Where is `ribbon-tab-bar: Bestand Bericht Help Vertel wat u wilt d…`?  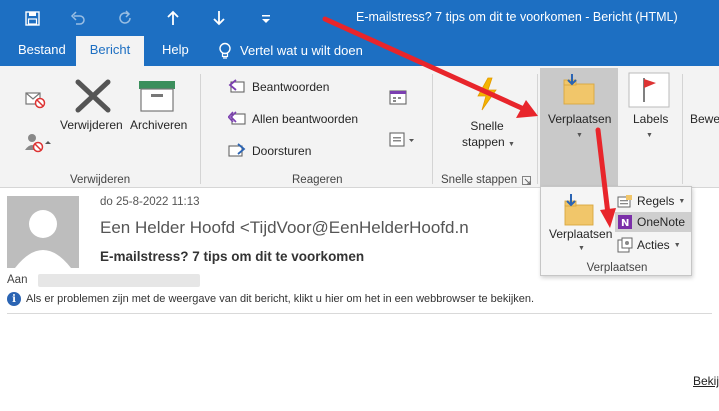
ribbon-tab-bar: Bestand Bericht Help Vertel wat u wilt d… is located at coordinates (359, 51).